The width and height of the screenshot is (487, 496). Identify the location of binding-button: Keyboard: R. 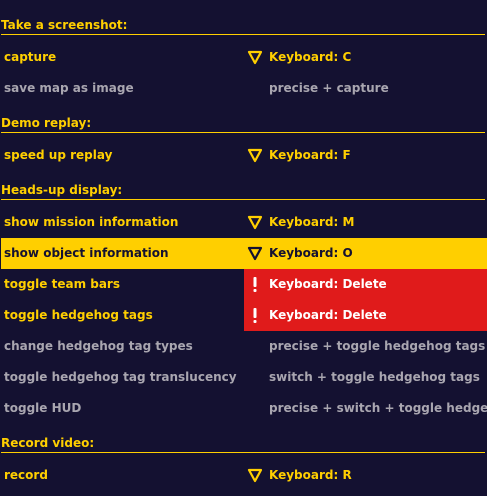
(365, 475).